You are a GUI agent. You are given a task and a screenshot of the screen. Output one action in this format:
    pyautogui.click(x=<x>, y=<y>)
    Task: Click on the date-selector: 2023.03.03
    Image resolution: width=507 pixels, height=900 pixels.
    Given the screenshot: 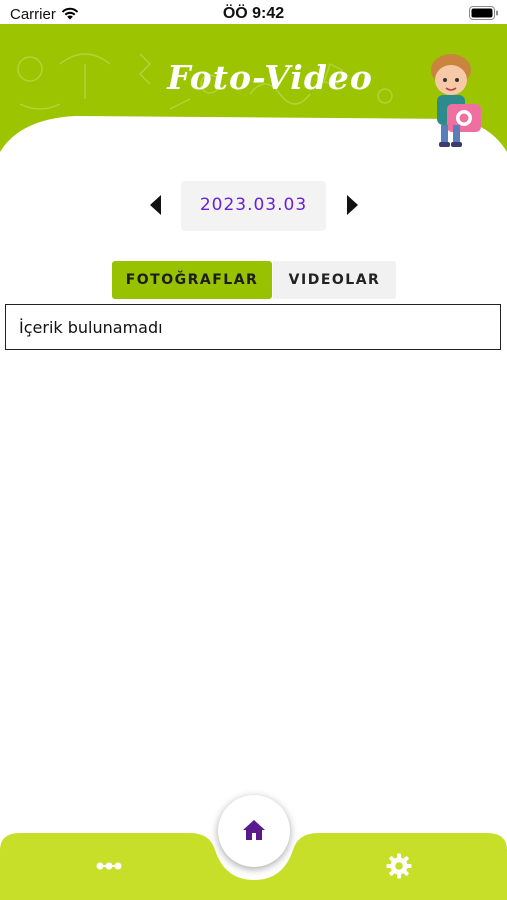 What is the action you would take?
    pyautogui.click(x=253, y=206)
    